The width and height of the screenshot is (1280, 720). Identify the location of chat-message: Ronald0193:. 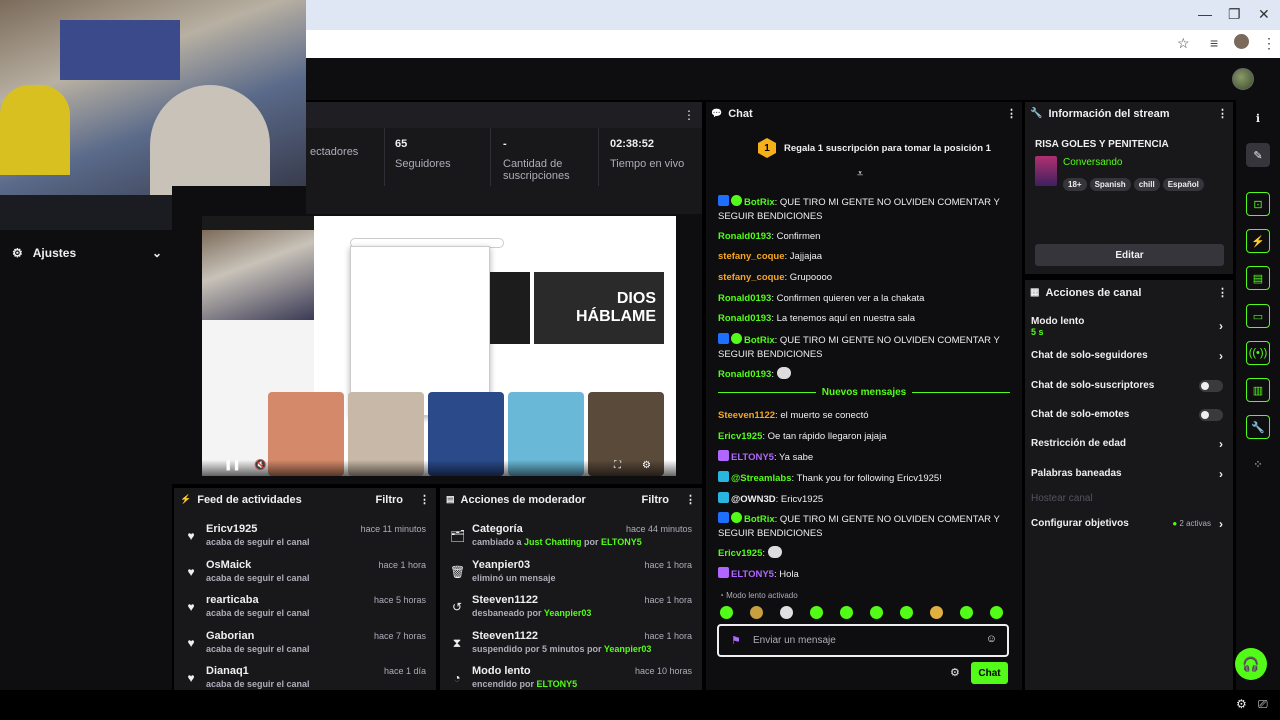
(863, 374).